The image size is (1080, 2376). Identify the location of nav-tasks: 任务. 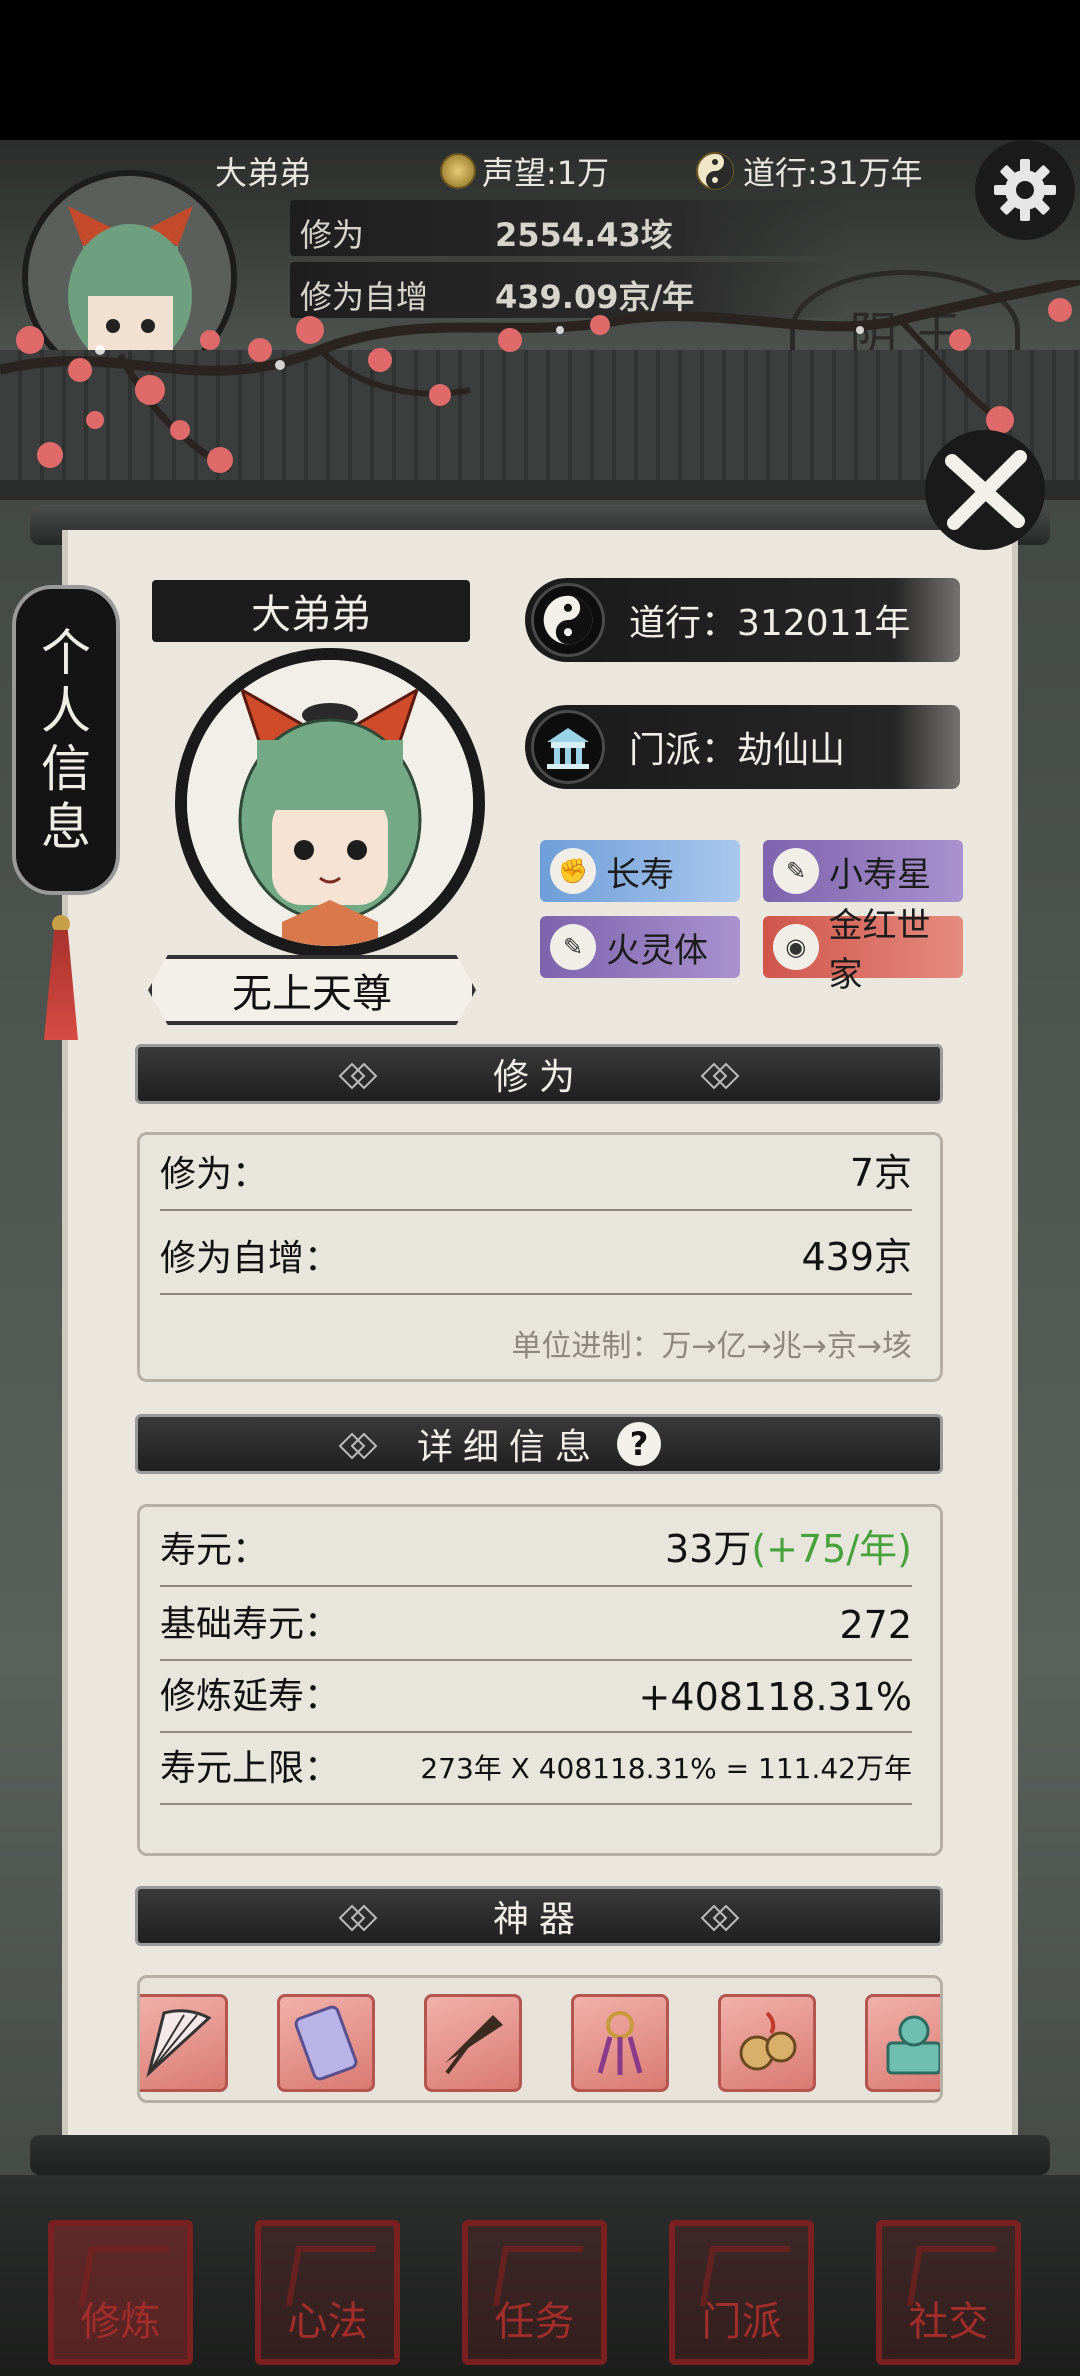
(534, 2292).